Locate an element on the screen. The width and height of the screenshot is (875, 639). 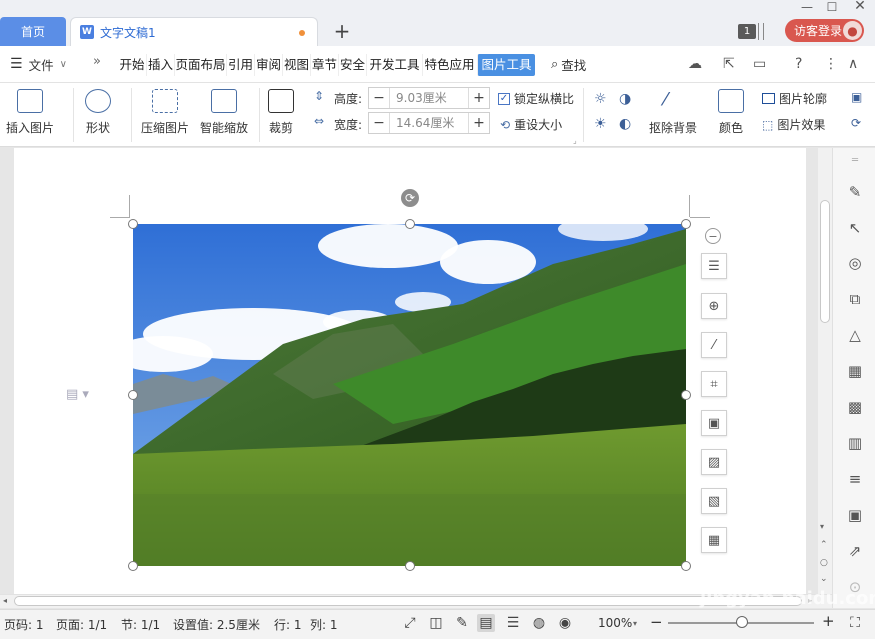
cursor-icon: ↖ is located at coordinates (855, 228).